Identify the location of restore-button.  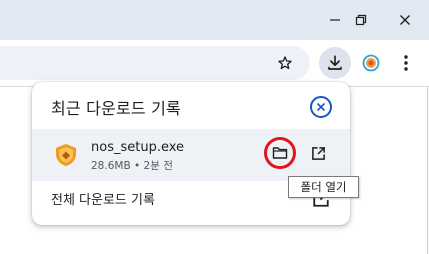
(361, 20).